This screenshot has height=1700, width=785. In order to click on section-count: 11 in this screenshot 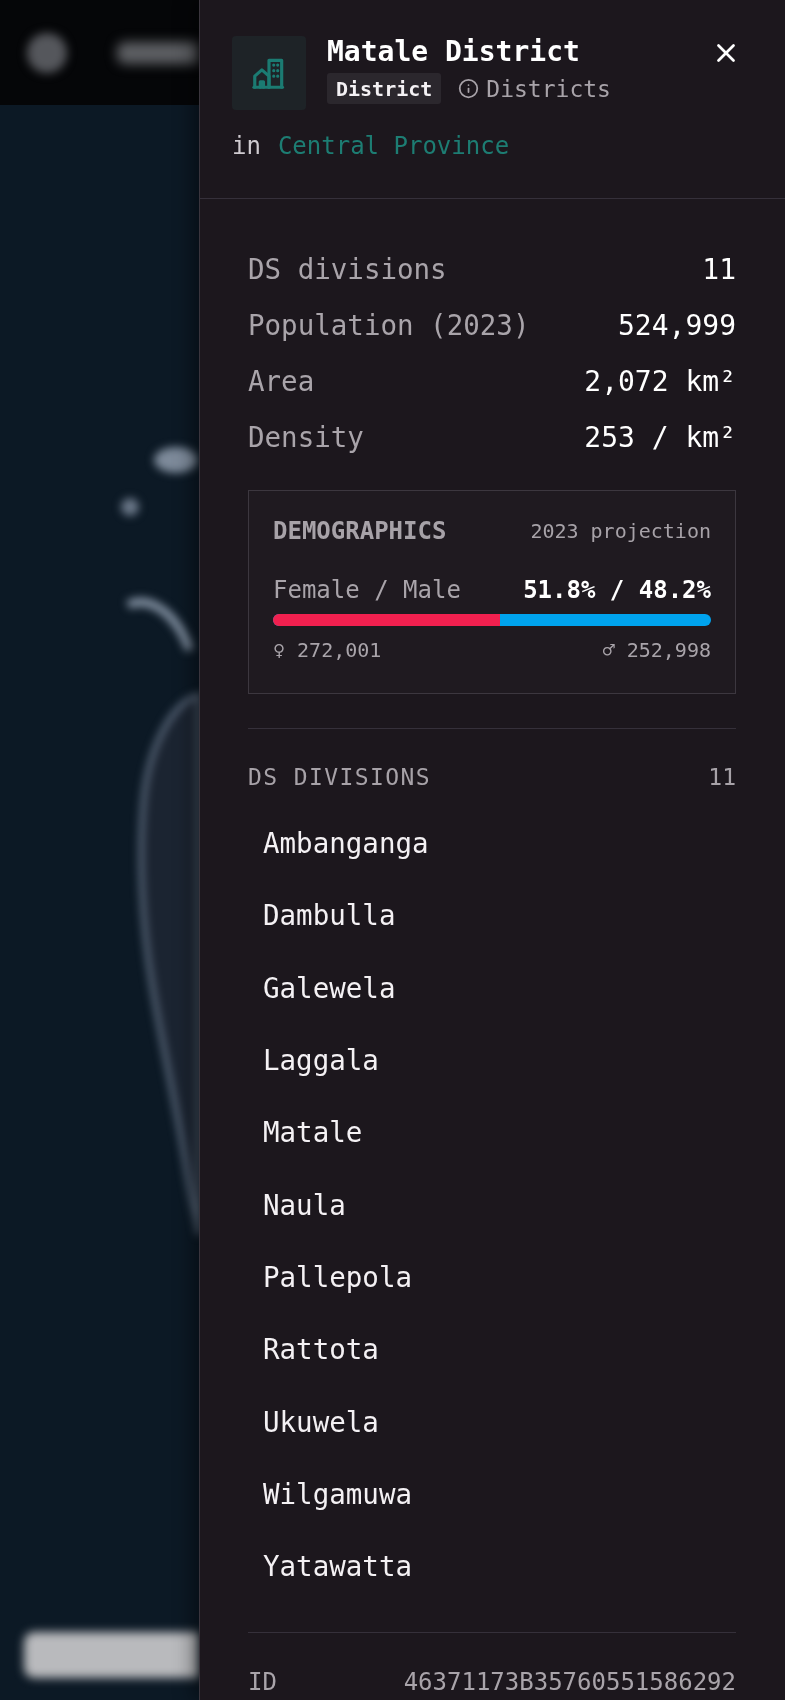, I will do `click(722, 777)`.